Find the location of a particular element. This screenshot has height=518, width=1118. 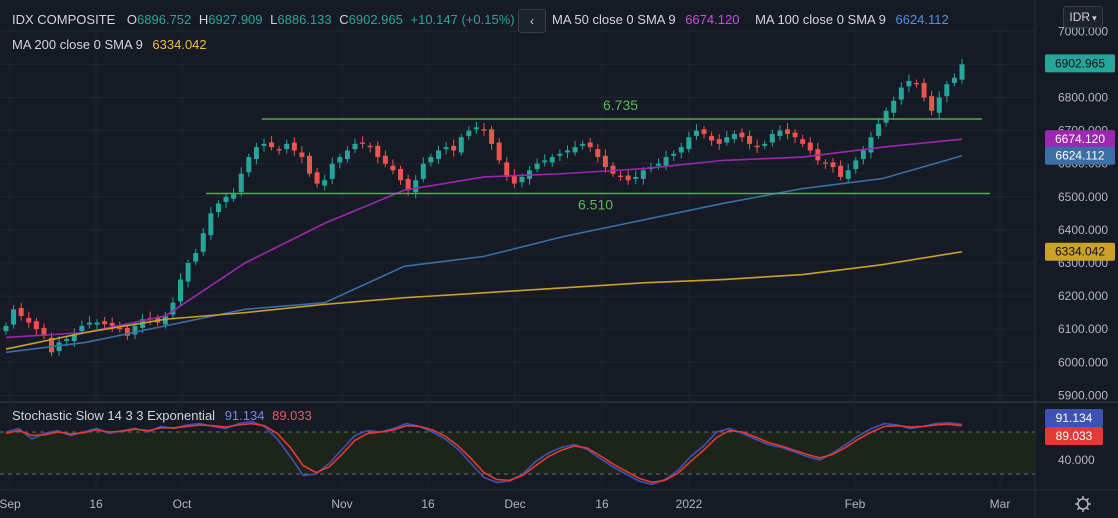

ma200-value: 6334.042 is located at coordinates (179, 44).